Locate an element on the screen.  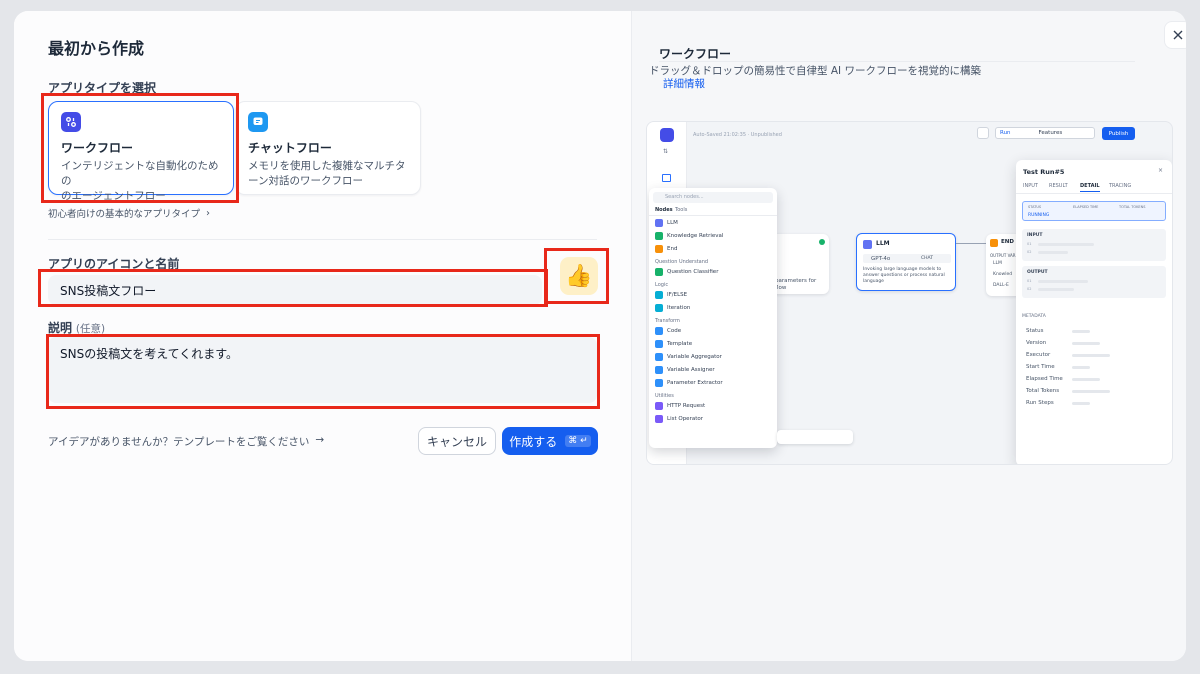
node-list-item: End is located at coordinates (666, 249).